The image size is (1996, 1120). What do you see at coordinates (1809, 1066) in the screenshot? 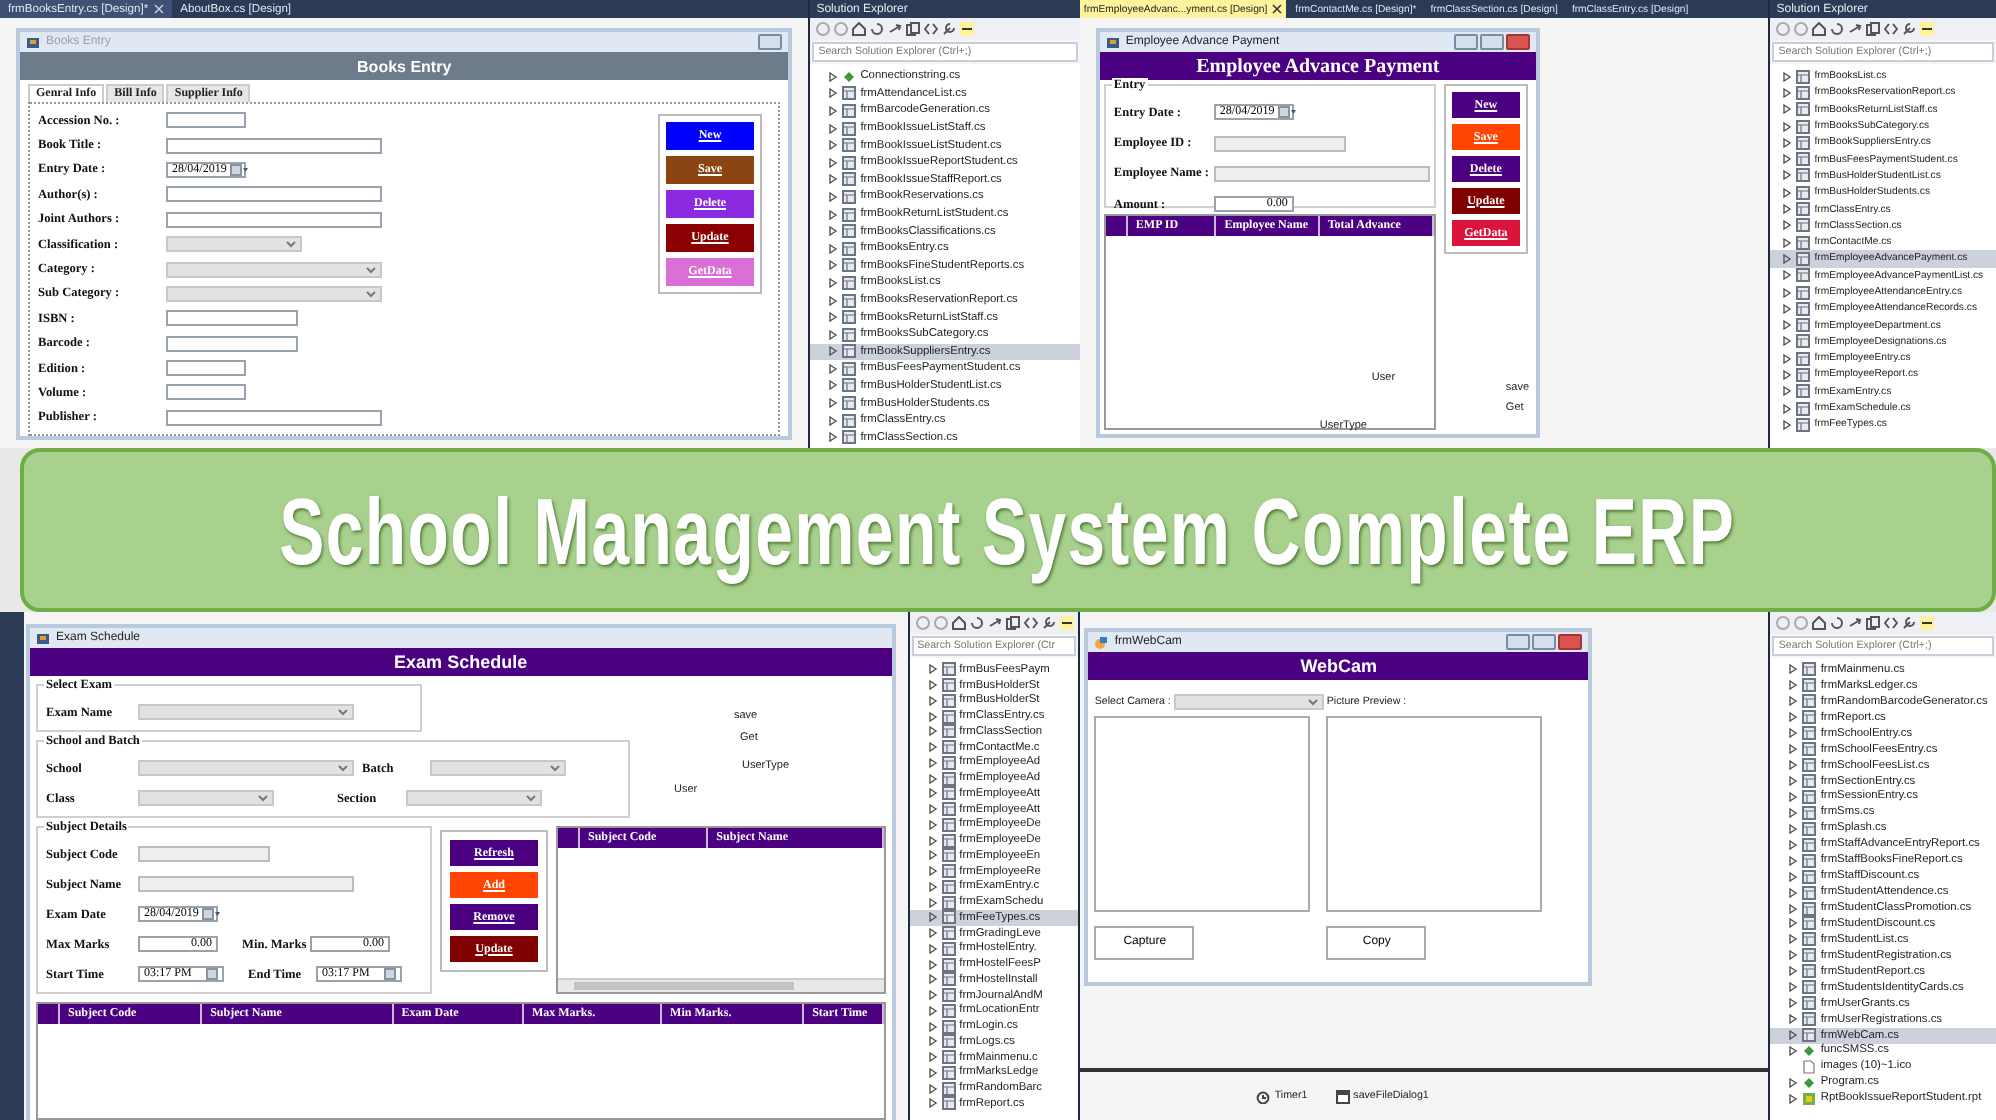
I see `file-icon` at bounding box center [1809, 1066].